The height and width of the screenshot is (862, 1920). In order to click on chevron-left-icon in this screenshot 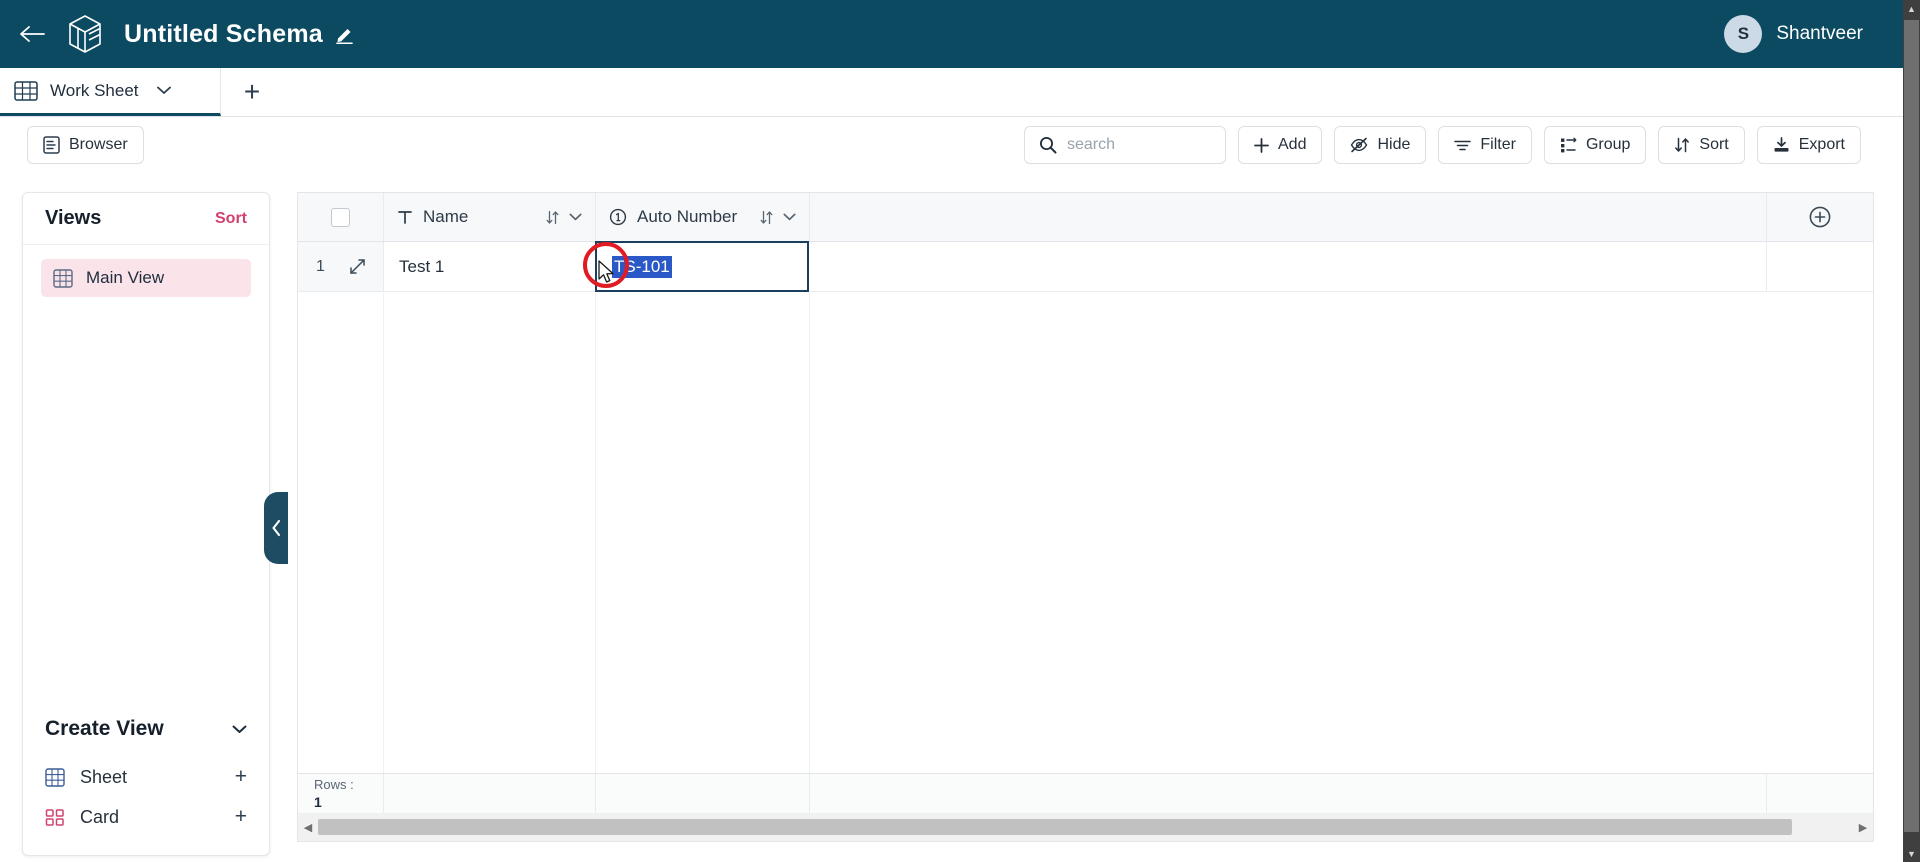, I will do `click(276, 528)`.